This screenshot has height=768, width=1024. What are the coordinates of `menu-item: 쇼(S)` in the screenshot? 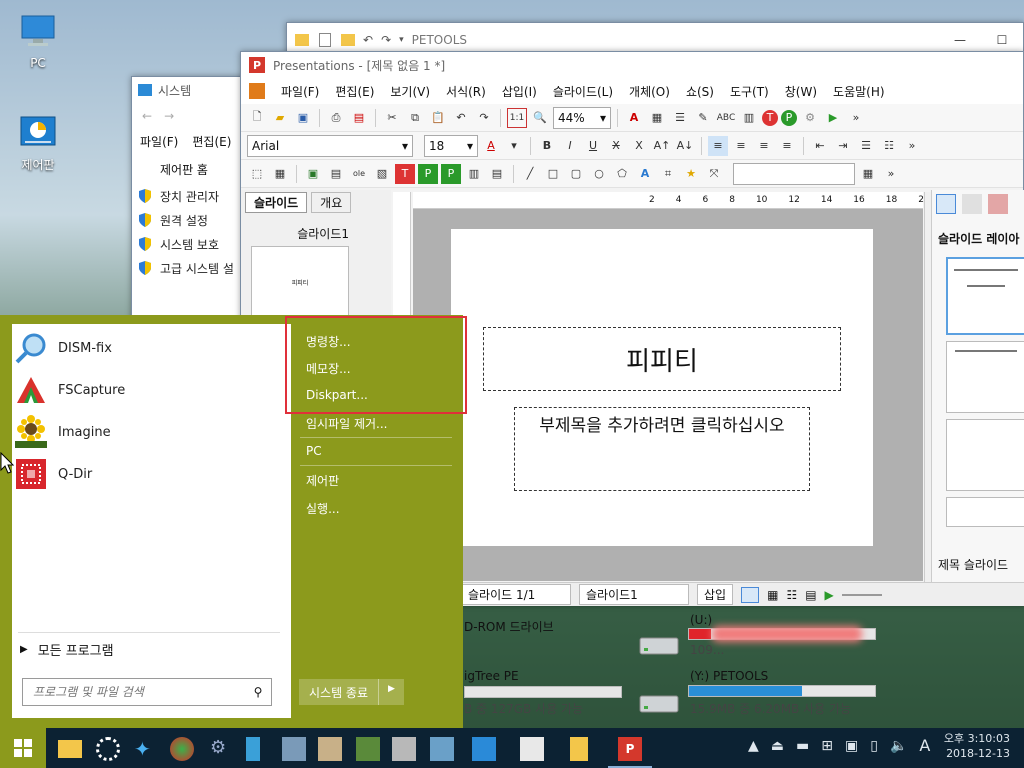 It's located at (700, 91).